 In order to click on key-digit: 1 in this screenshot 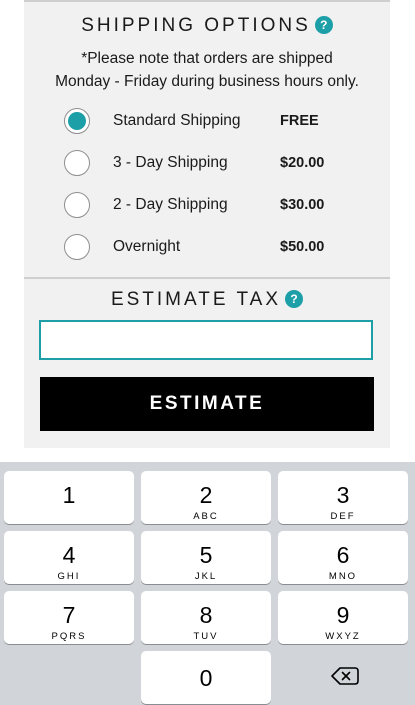, I will do `click(69, 495)`.